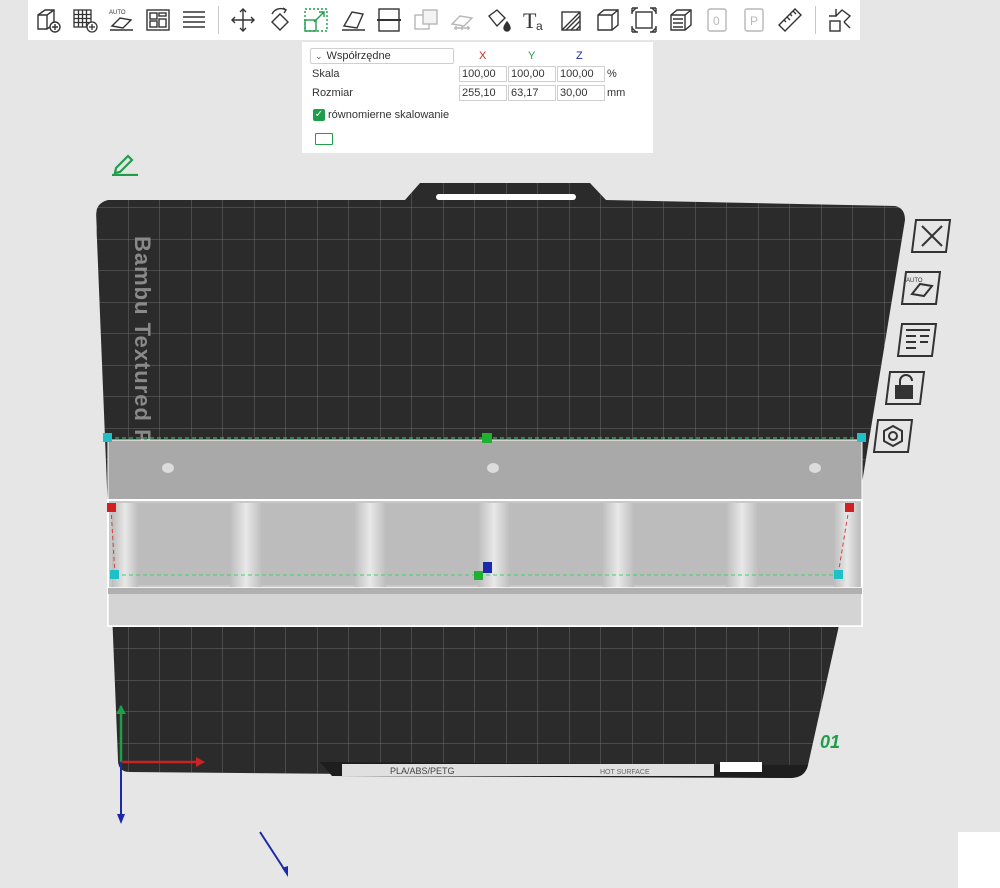 The width and height of the screenshot is (1000, 888). What do you see at coordinates (893, 436) in the screenshot?
I see `nut-icon` at bounding box center [893, 436].